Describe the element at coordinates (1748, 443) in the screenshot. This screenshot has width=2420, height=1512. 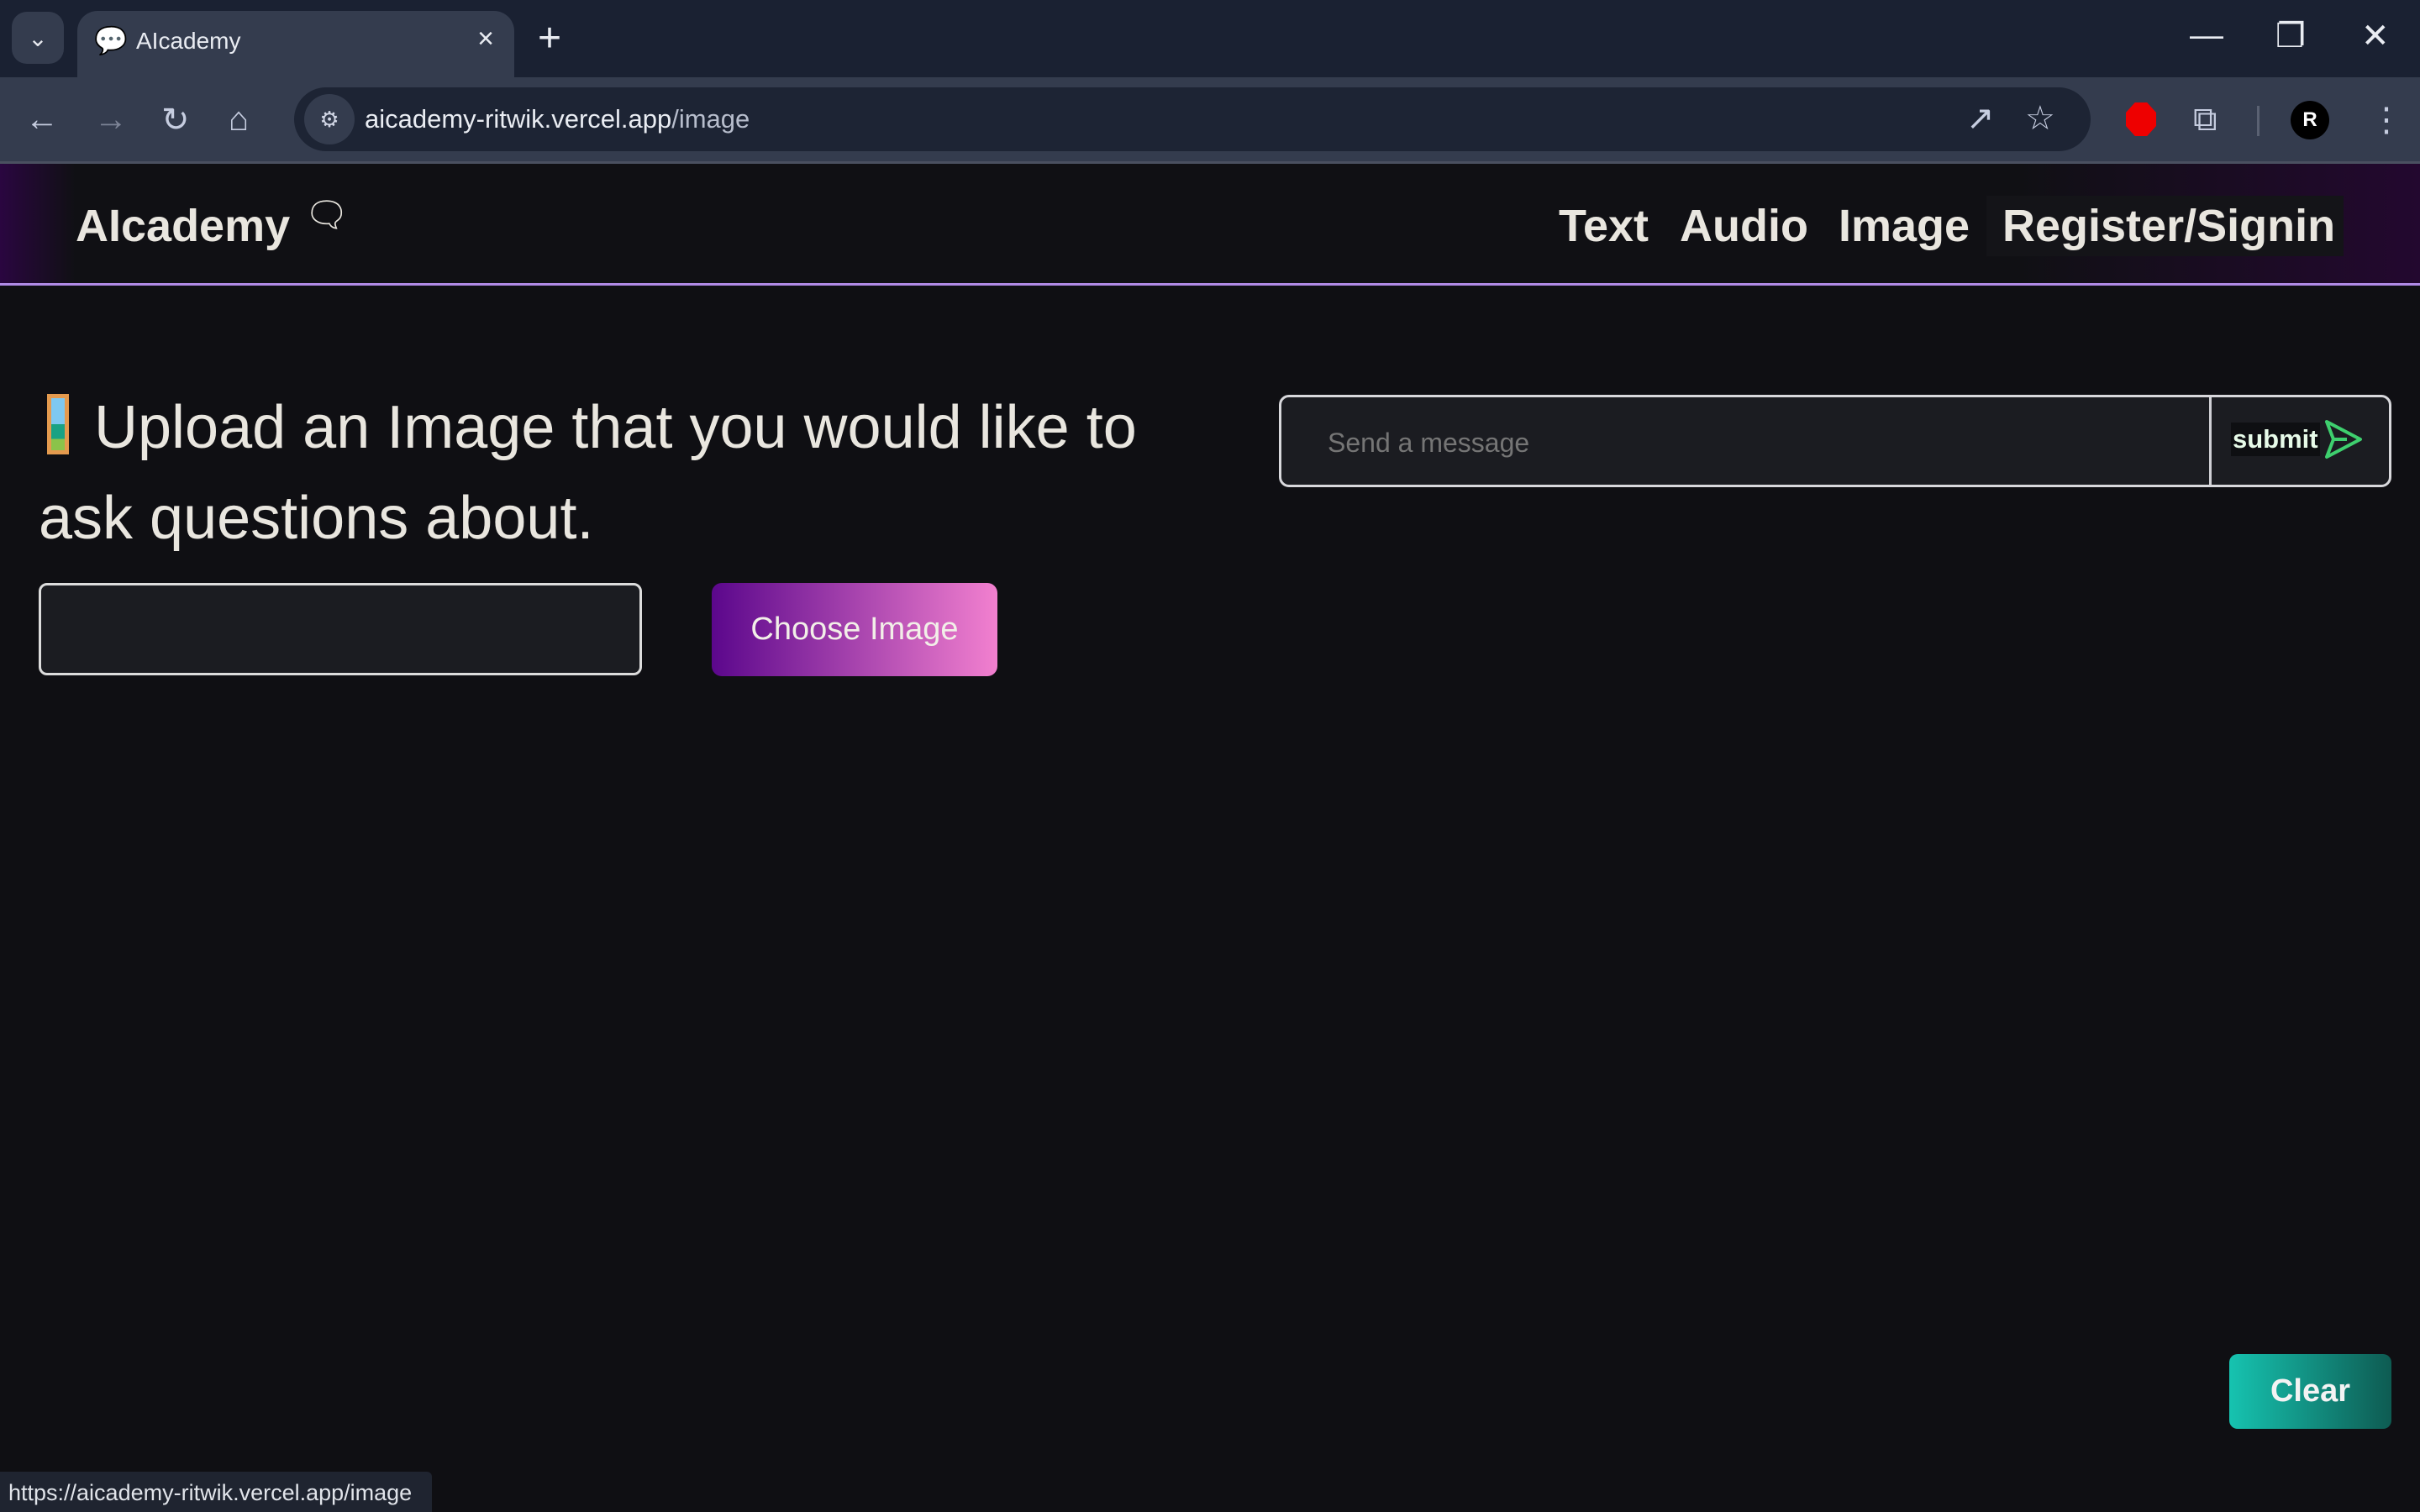
I see `message-input` at that location.